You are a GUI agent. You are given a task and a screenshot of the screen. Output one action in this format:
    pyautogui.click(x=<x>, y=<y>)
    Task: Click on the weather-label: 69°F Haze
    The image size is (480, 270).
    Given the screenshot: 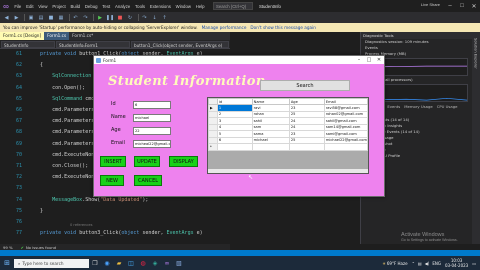 What is the action you would take?
    pyautogui.click(x=397, y=263)
    